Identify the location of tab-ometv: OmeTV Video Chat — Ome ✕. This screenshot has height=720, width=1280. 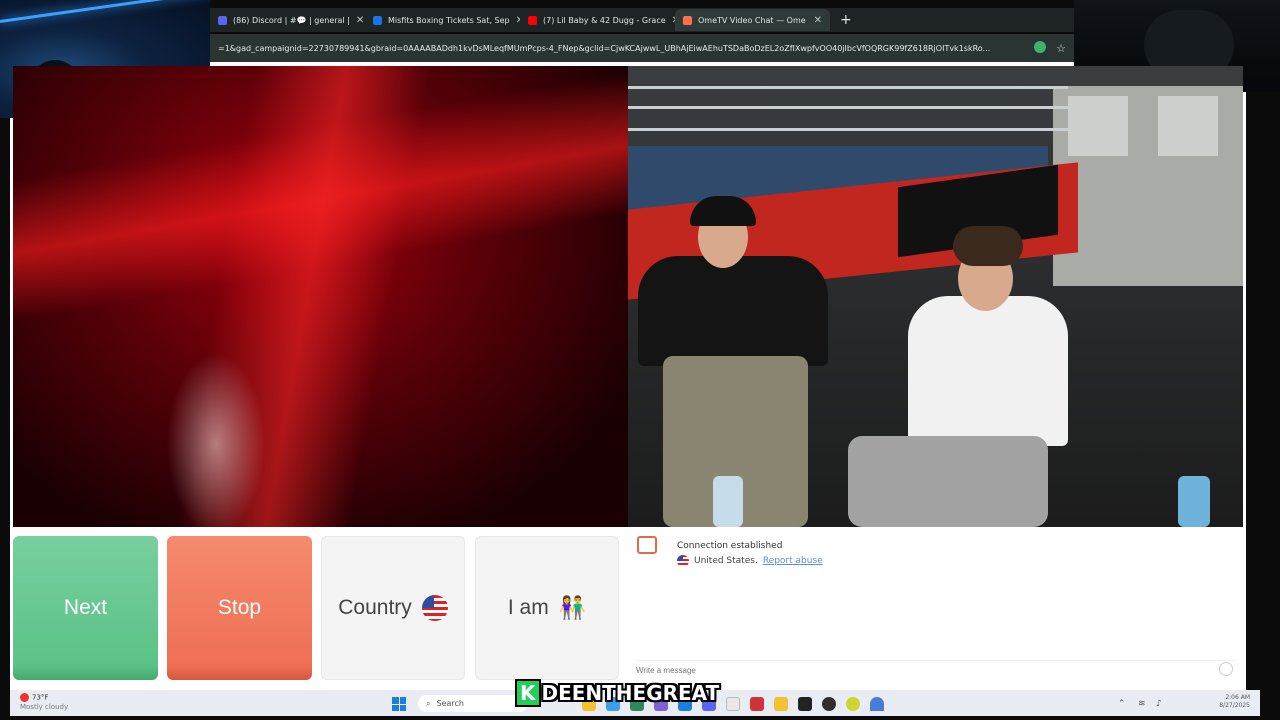
(752, 20).